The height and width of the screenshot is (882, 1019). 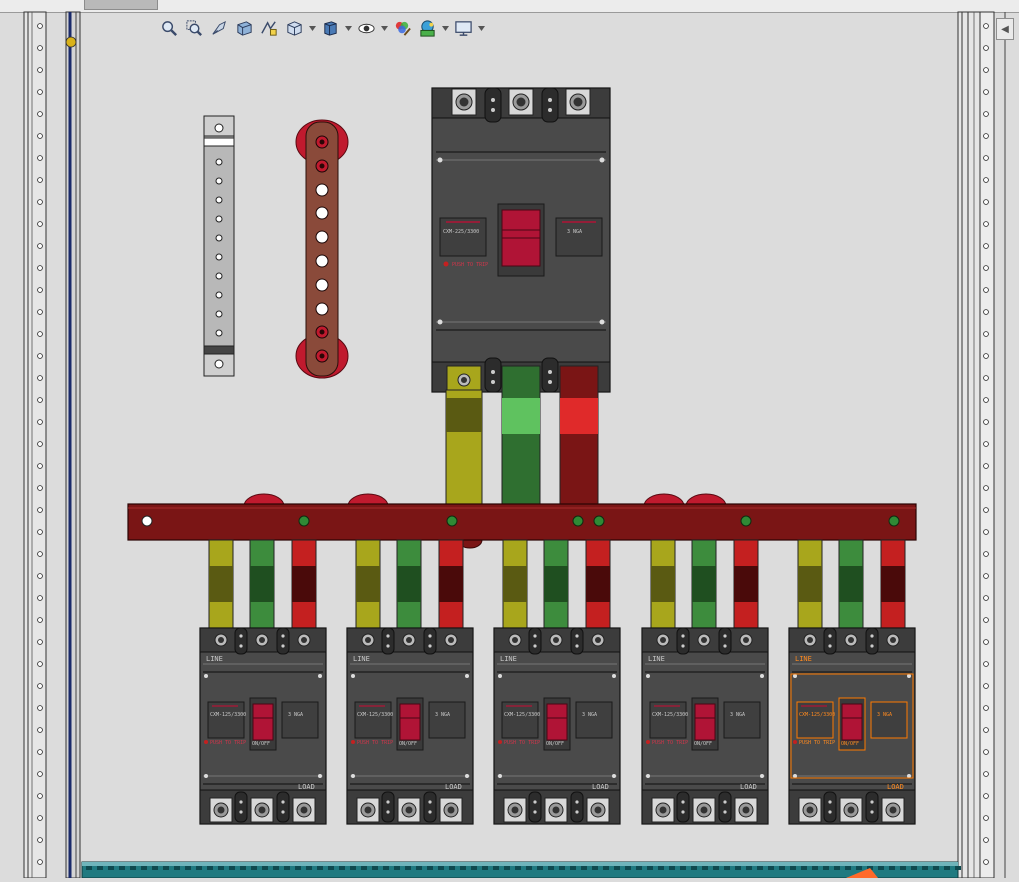 I want to click on main-breaker, so click(x=521, y=240).